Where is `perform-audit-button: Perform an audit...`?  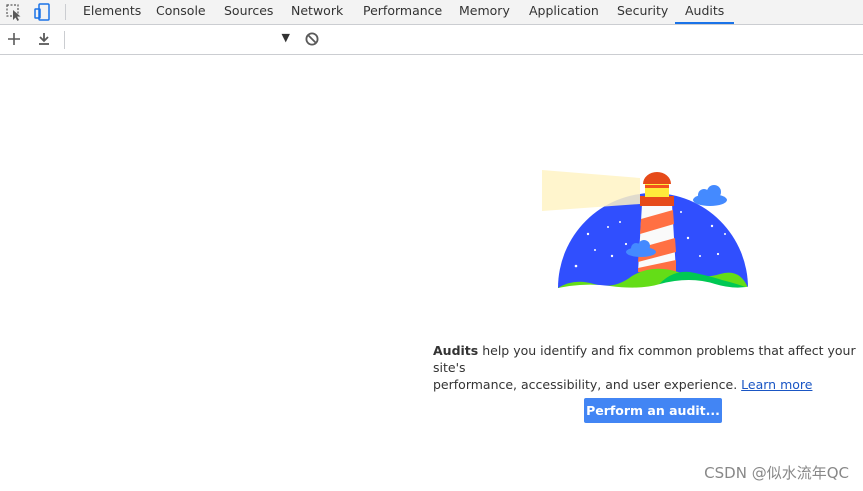 perform-audit-button: Perform an audit... is located at coordinates (653, 410).